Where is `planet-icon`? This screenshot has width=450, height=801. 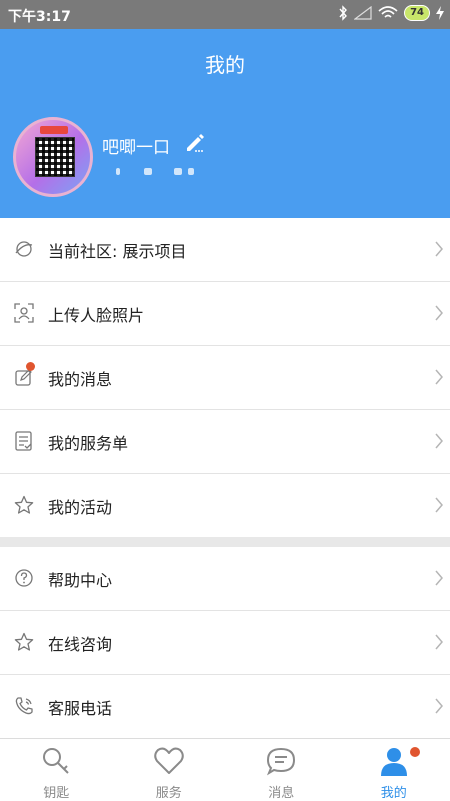
planet-icon is located at coordinates (24, 249).